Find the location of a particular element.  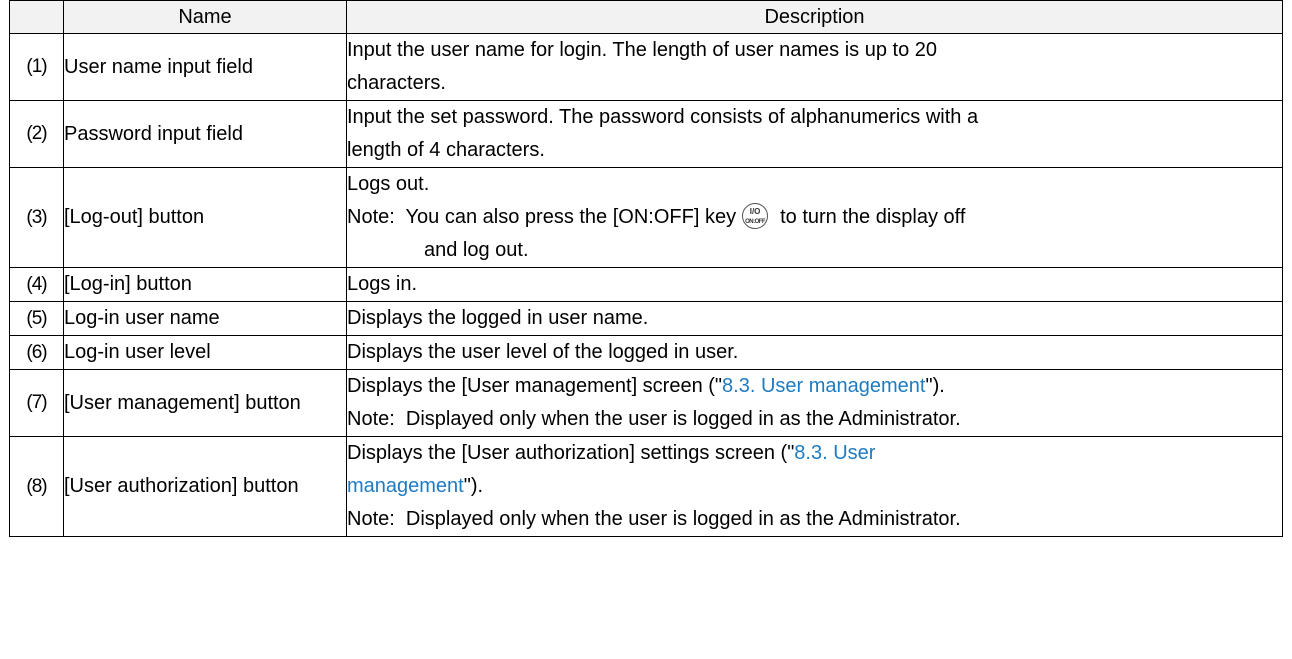

row-name: User name input field is located at coordinates (205, 67).